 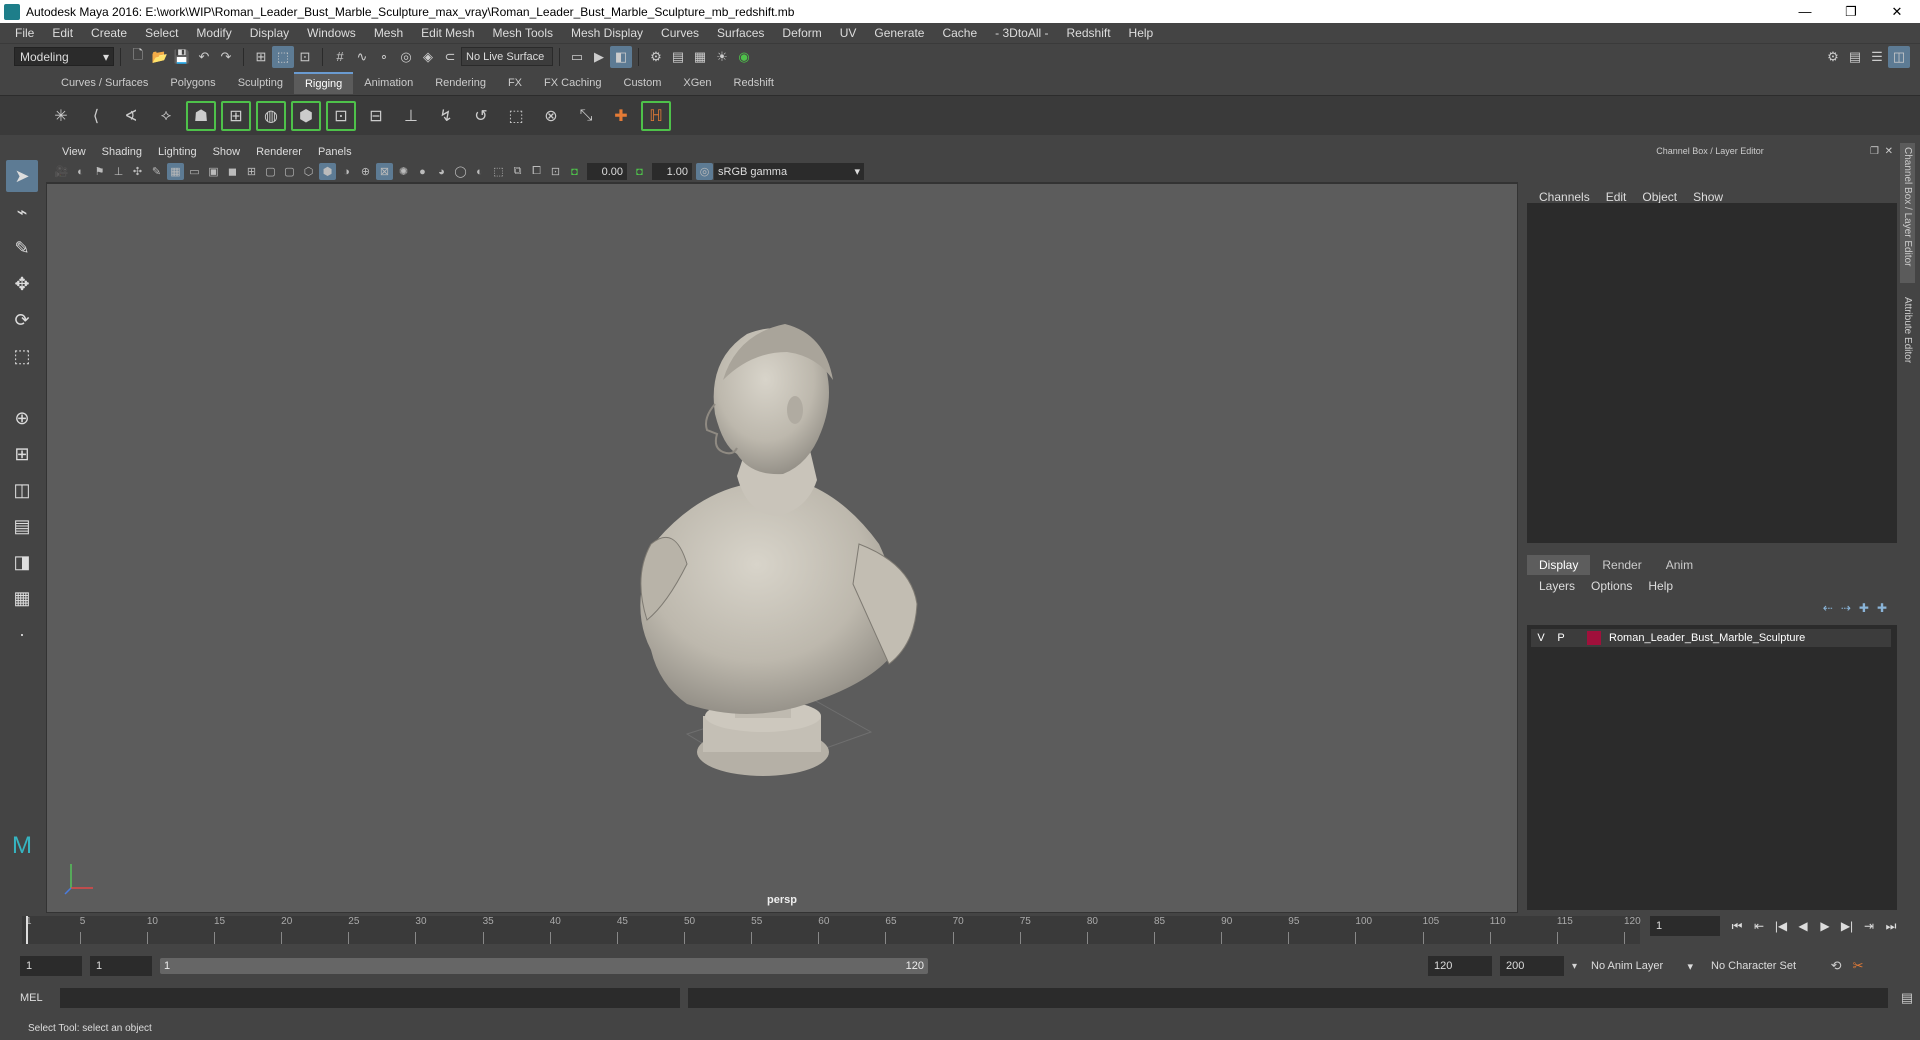 What do you see at coordinates (156, 171) in the screenshot?
I see `grease-pencil-icon: ✎` at bounding box center [156, 171].